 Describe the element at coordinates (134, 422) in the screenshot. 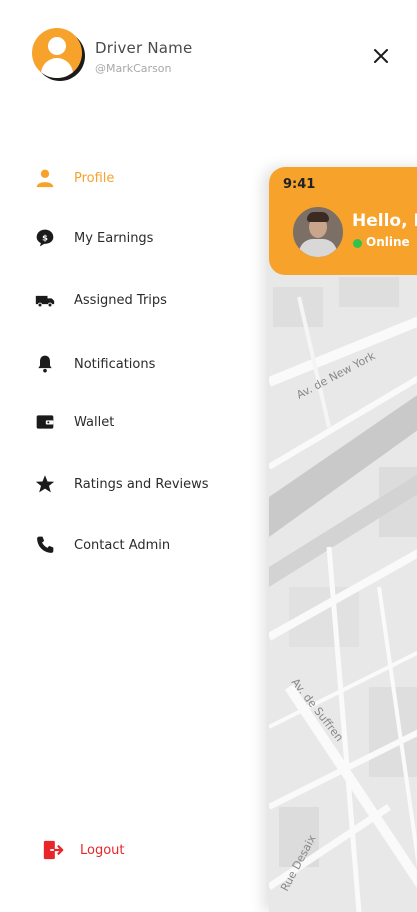

I see `menu-item-wallet: Wallet` at that location.